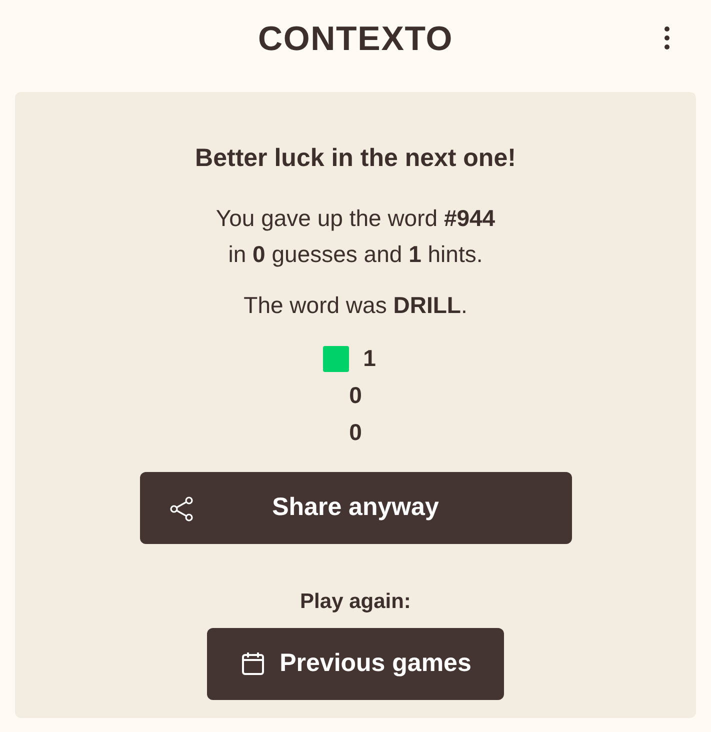 The width and height of the screenshot is (711, 732). I want to click on stat-count: 1, so click(369, 359).